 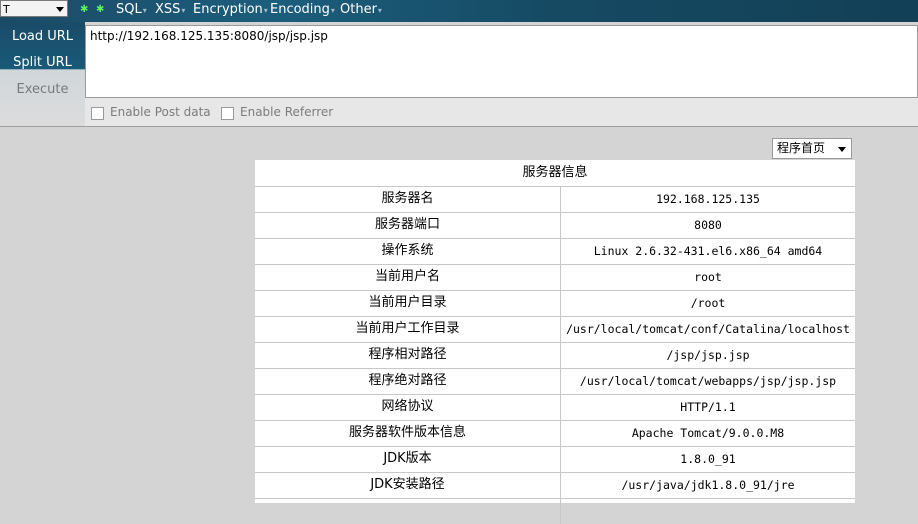 What do you see at coordinates (170, 10) in the screenshot?
I see `menu-xss: XSS▾` at bounding box center [170, 10].